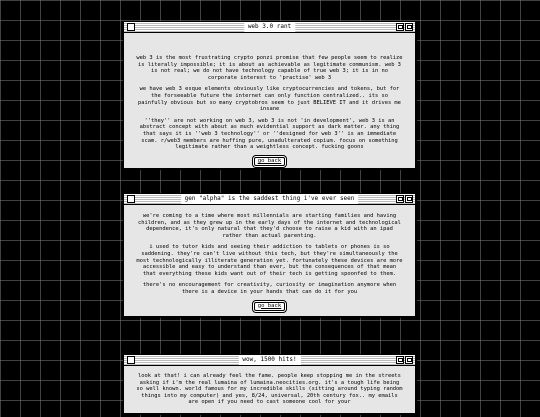 The width and height of the screenshot is (540, 417). I want to click on window-title: wow, 1500 hits!, so click(269, 360).